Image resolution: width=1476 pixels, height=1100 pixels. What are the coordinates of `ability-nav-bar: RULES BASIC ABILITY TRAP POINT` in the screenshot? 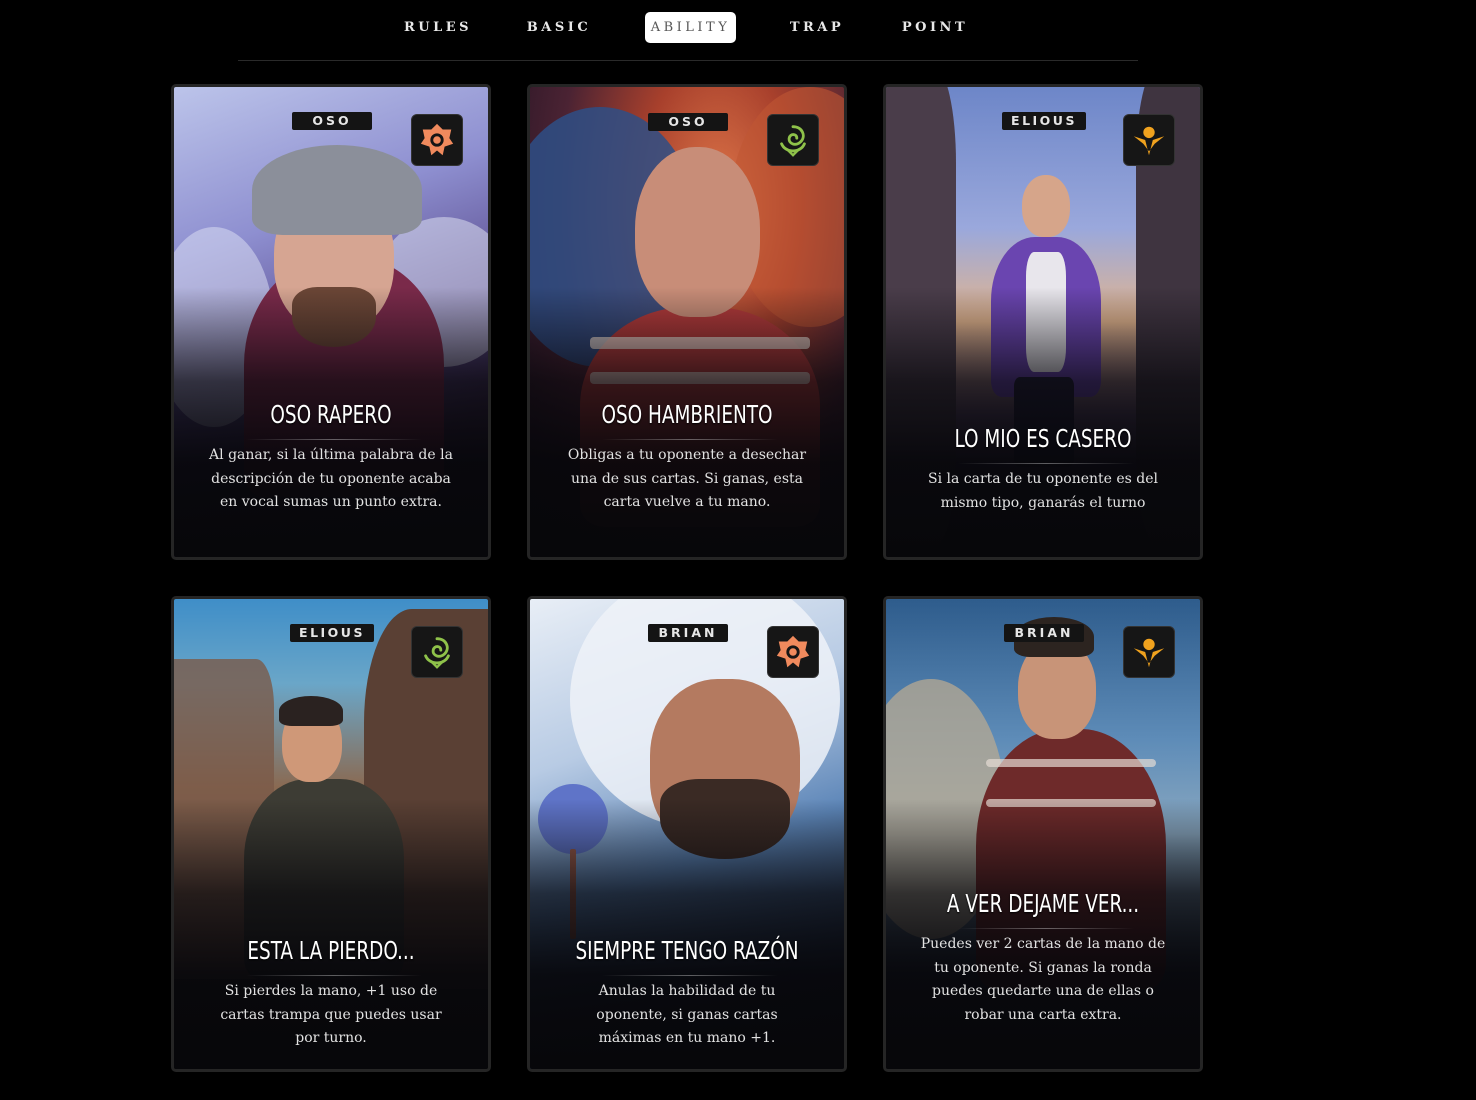 It's located at (688, 30).